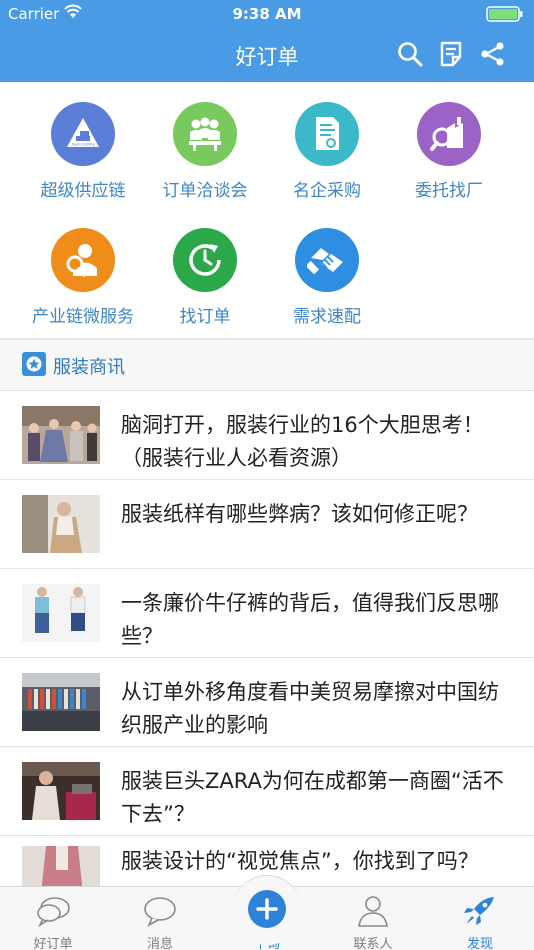  I want to click on clock: 9:38 AM, so click(267, 14).